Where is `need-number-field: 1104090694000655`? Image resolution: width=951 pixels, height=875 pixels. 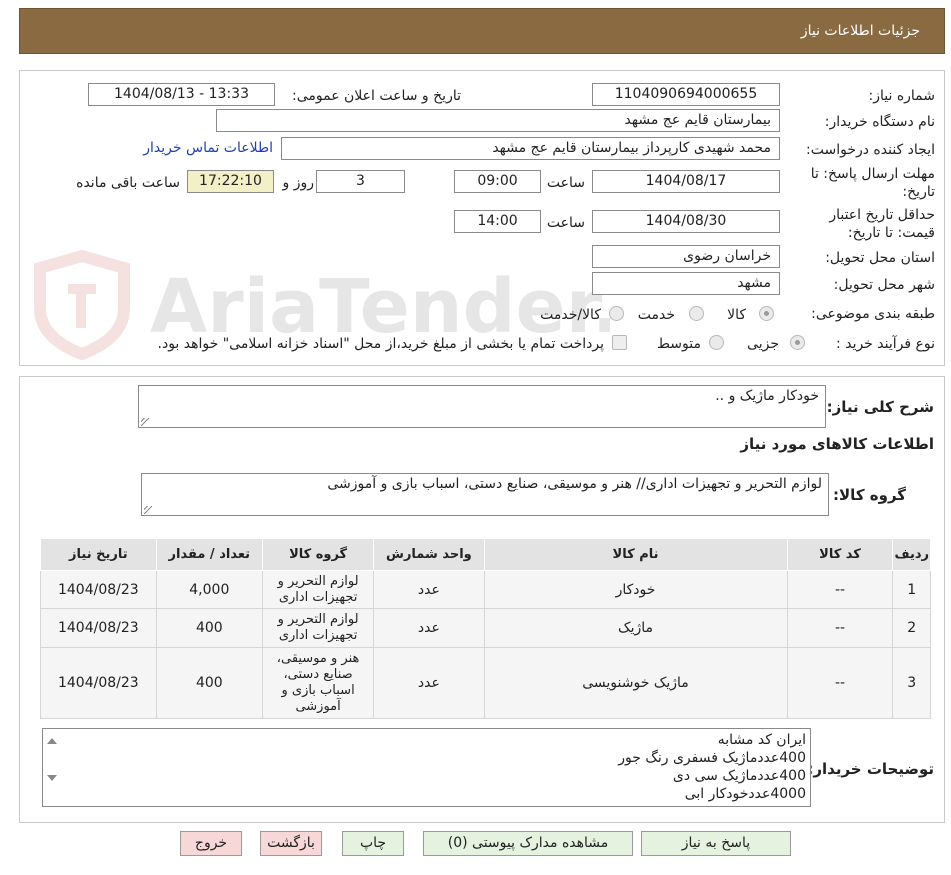 need-number-field: 1104090694000655 is located at coordinates (686, 94).